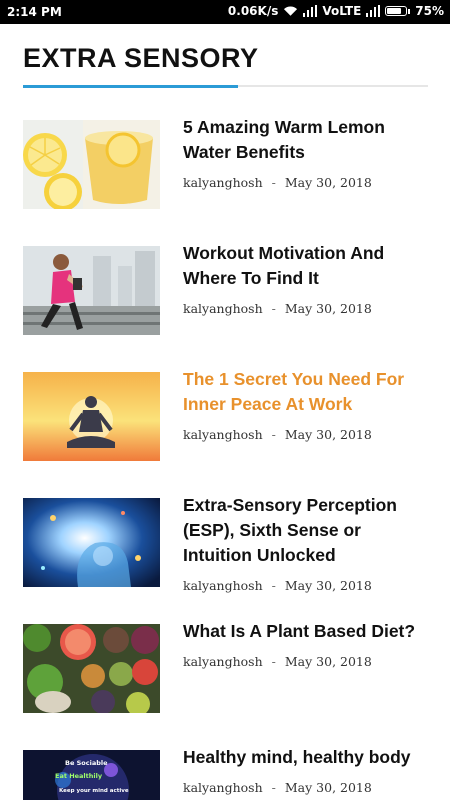  Describe the element at coordinates (91, 290) in the screenshot. I see `runner-image` at that location.